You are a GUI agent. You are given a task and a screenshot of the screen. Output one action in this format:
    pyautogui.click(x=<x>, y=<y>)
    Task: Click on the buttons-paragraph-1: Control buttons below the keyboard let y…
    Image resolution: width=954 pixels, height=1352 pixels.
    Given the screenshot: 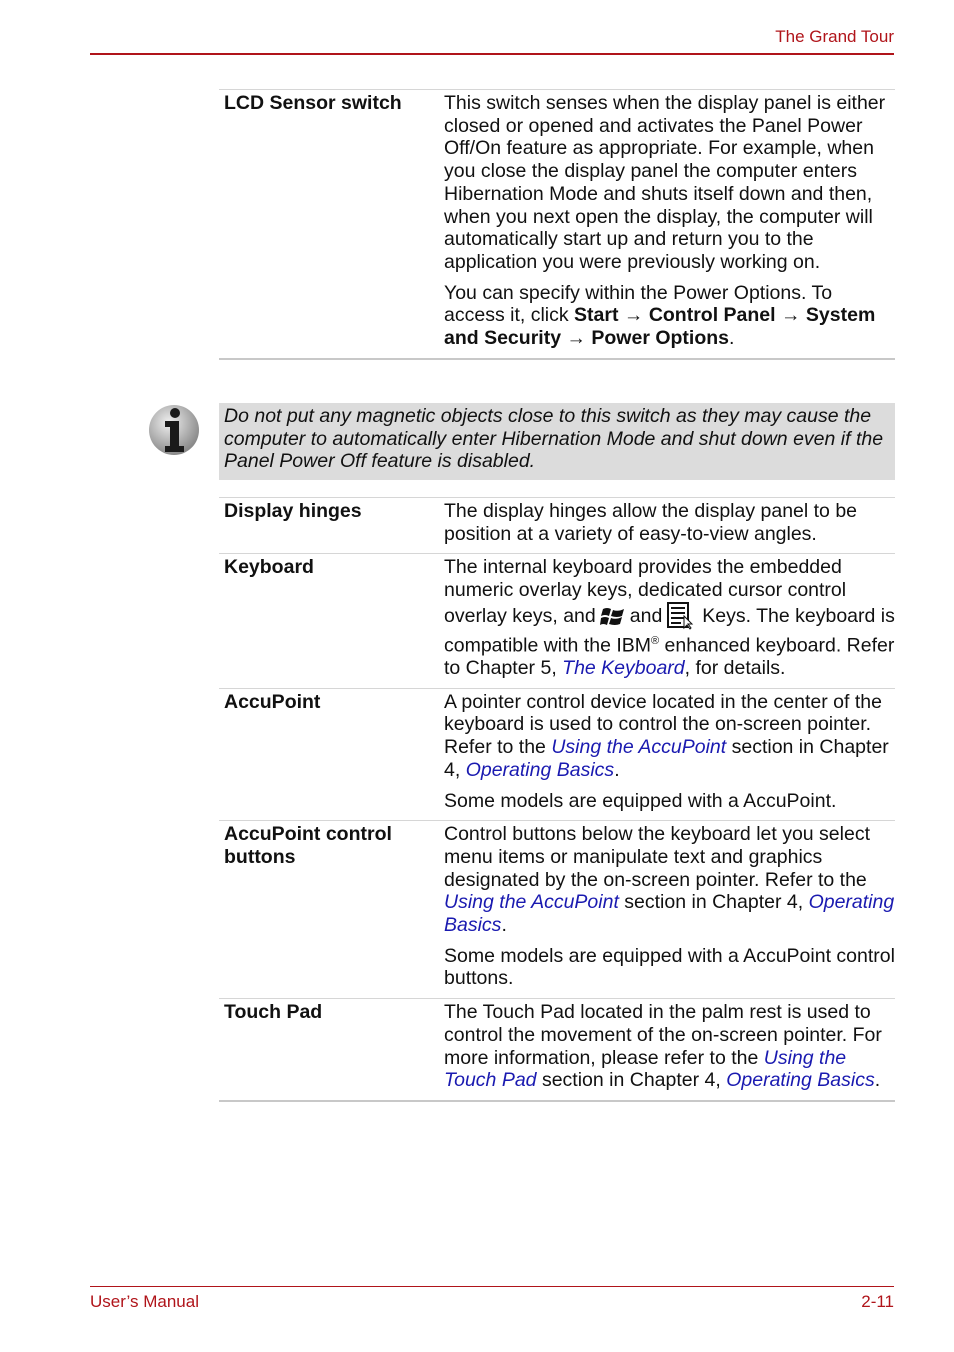 What is the action you would take?
    pyautogui.click(x=669, y=880)
    